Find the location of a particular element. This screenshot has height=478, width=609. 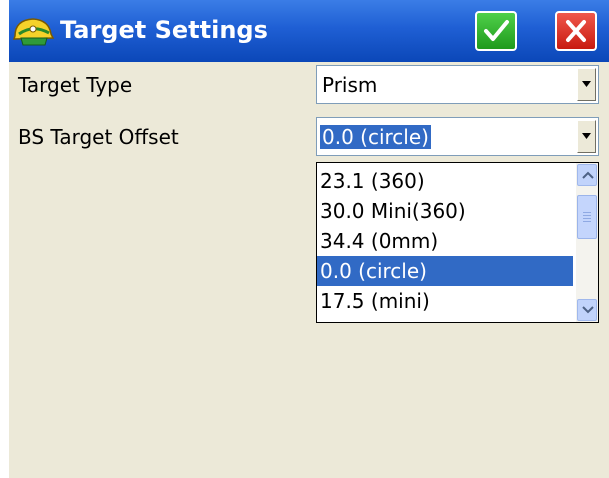

title-bar: Target Settings is located at coordinates (309, 31).